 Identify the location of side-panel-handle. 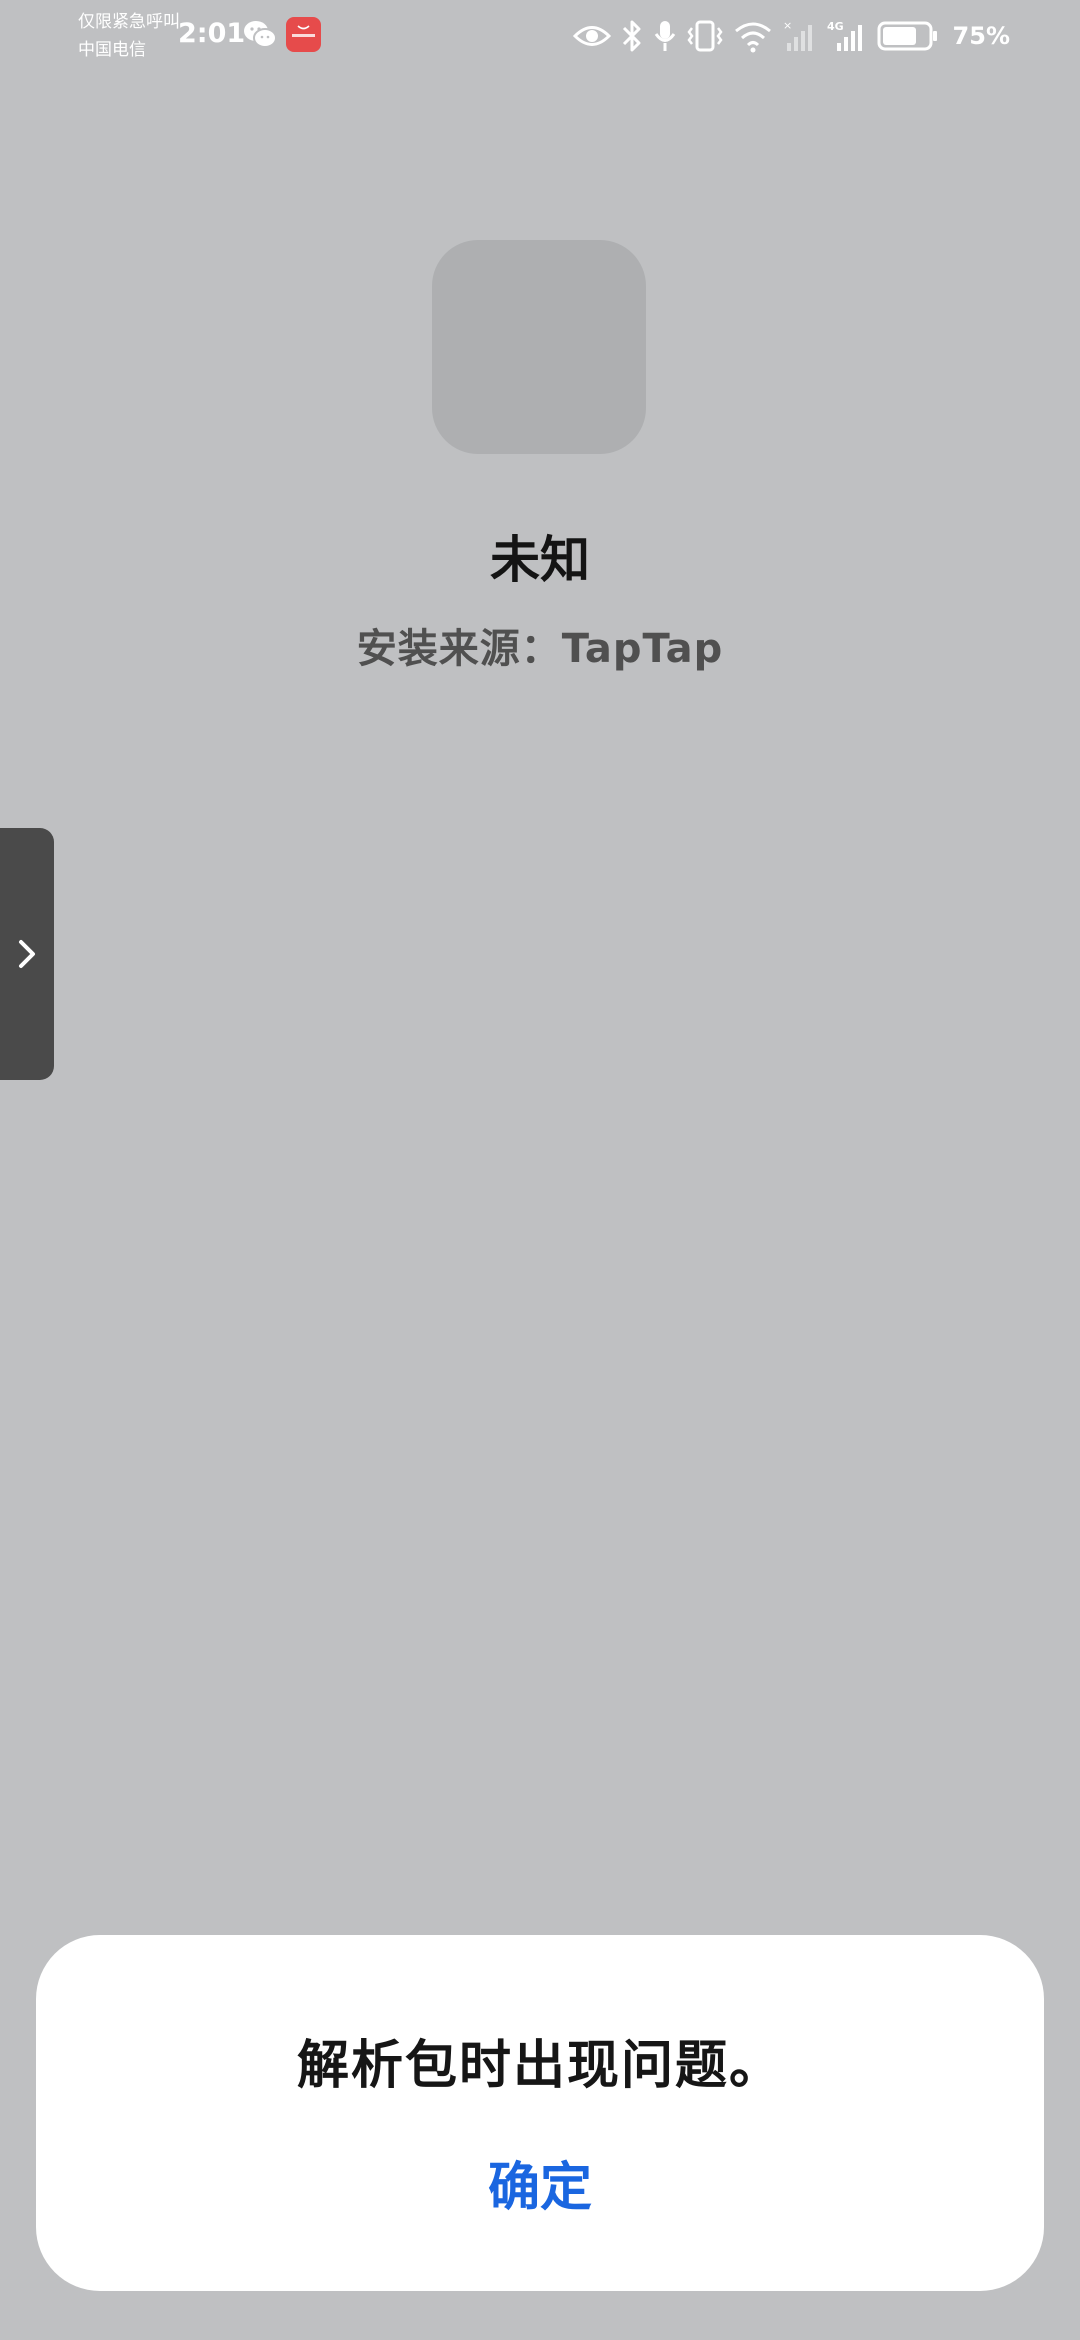
(27, 954).